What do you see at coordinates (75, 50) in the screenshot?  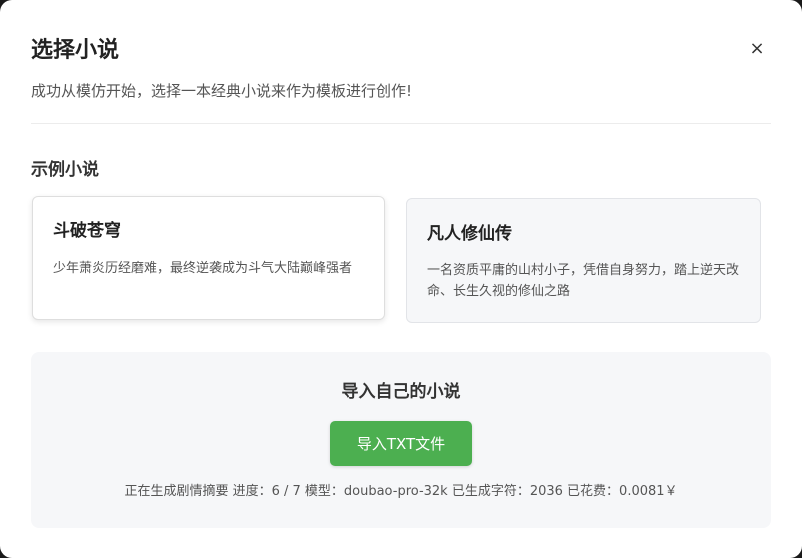 I see `dialog-title: 选择小说` at bounding box center [75, 50].